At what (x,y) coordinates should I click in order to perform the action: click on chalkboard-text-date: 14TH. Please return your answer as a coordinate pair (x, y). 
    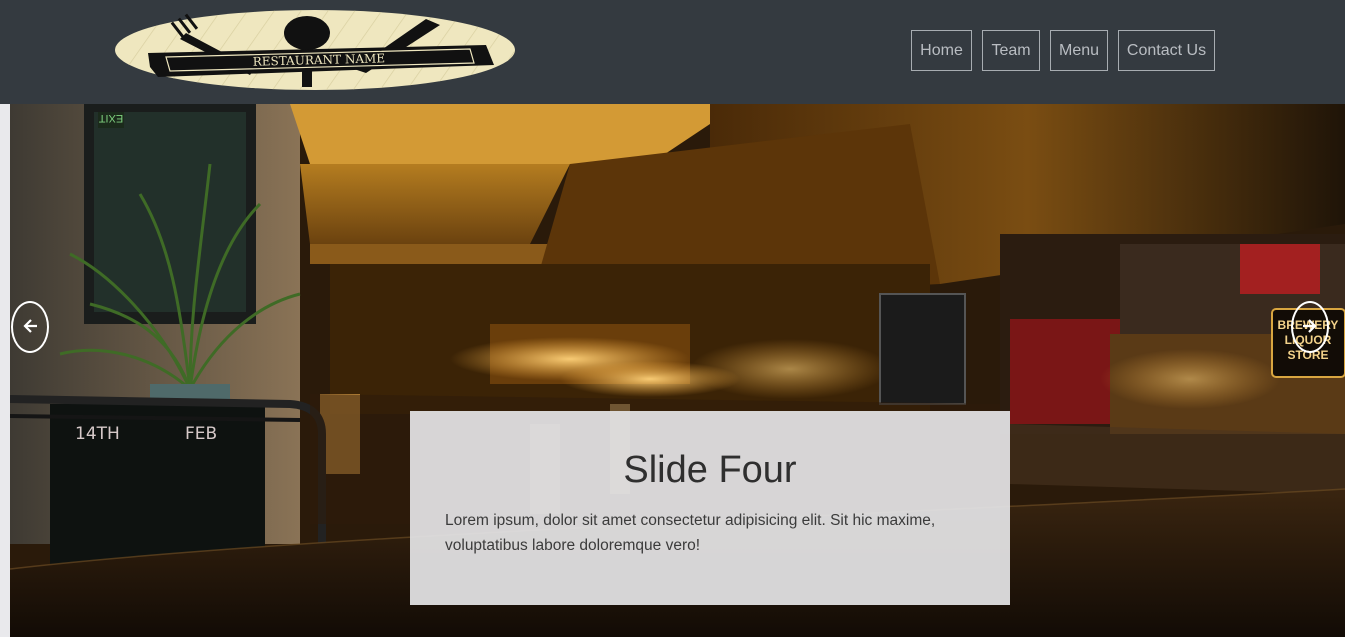
    Looking at the image, I should click on (97, 434).